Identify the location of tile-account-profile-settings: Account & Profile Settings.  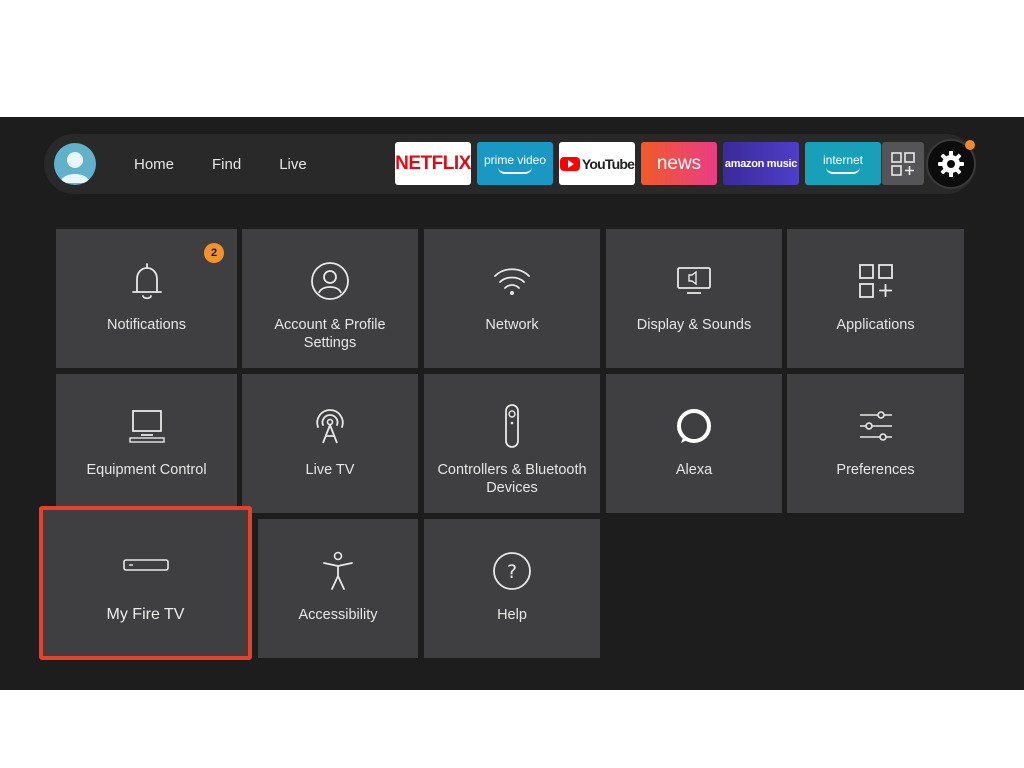
(330, 298).